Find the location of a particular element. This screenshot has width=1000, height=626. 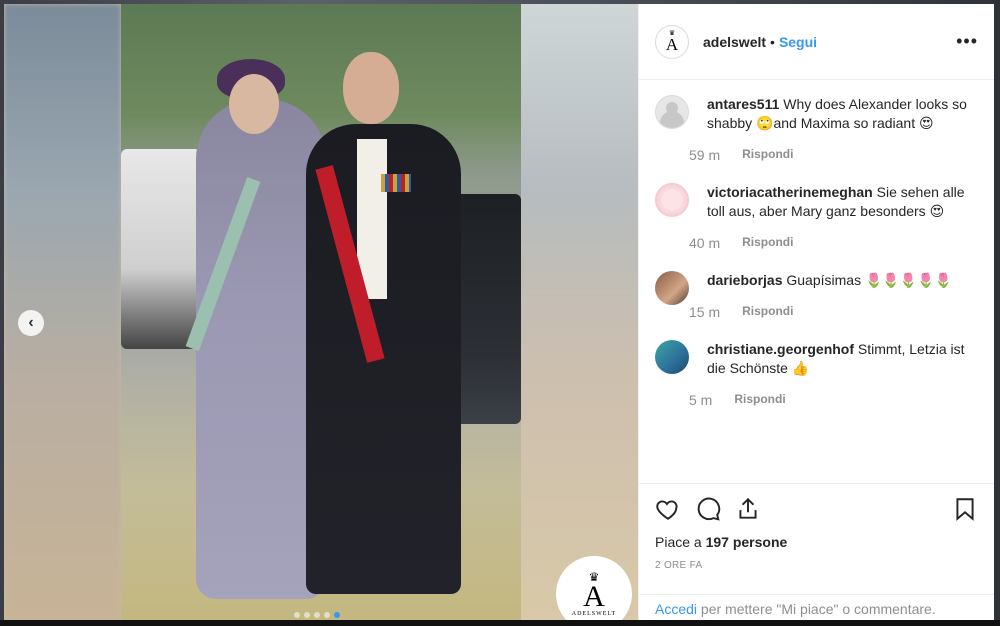

comment-text: Guapísimas 🌷🌷🌷🌷🌷 is located at coordinates (869, 280).